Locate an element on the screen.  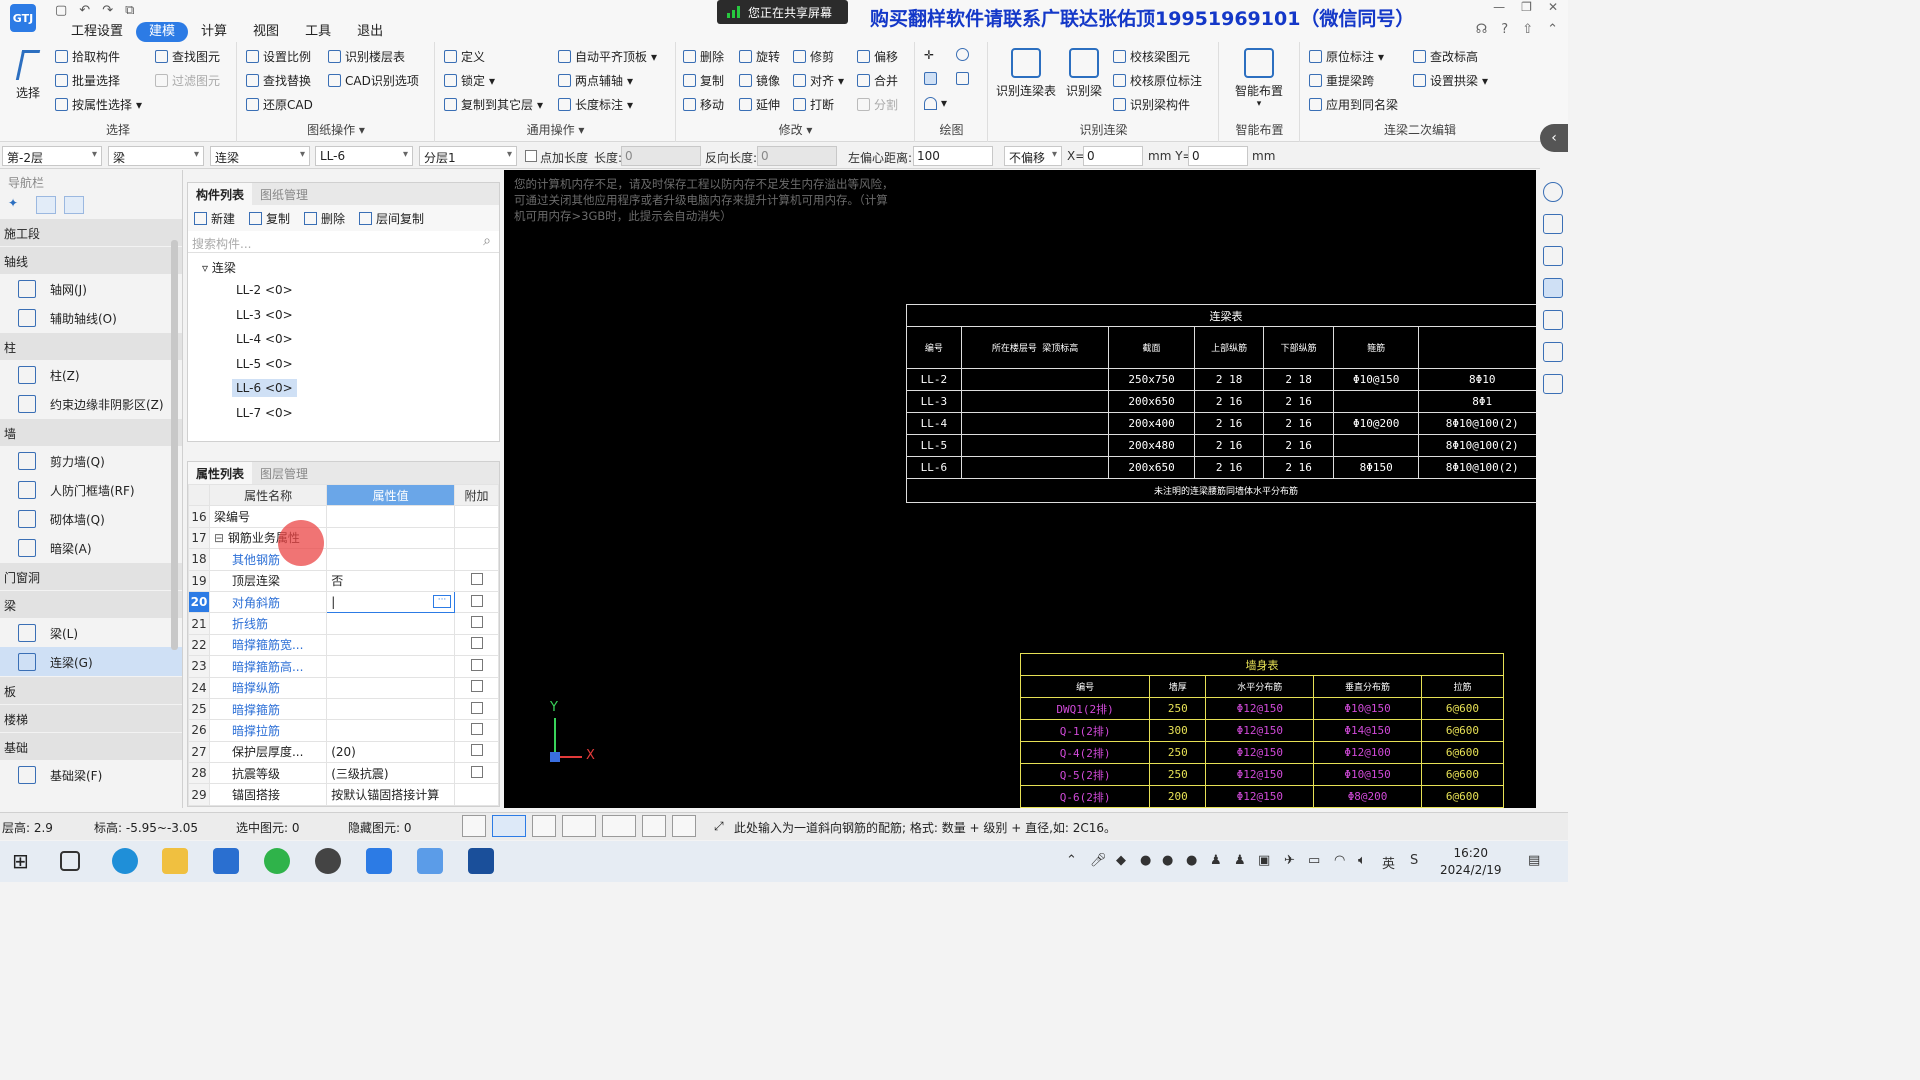
split-button: 分割 is located at coordinates (877, 104).